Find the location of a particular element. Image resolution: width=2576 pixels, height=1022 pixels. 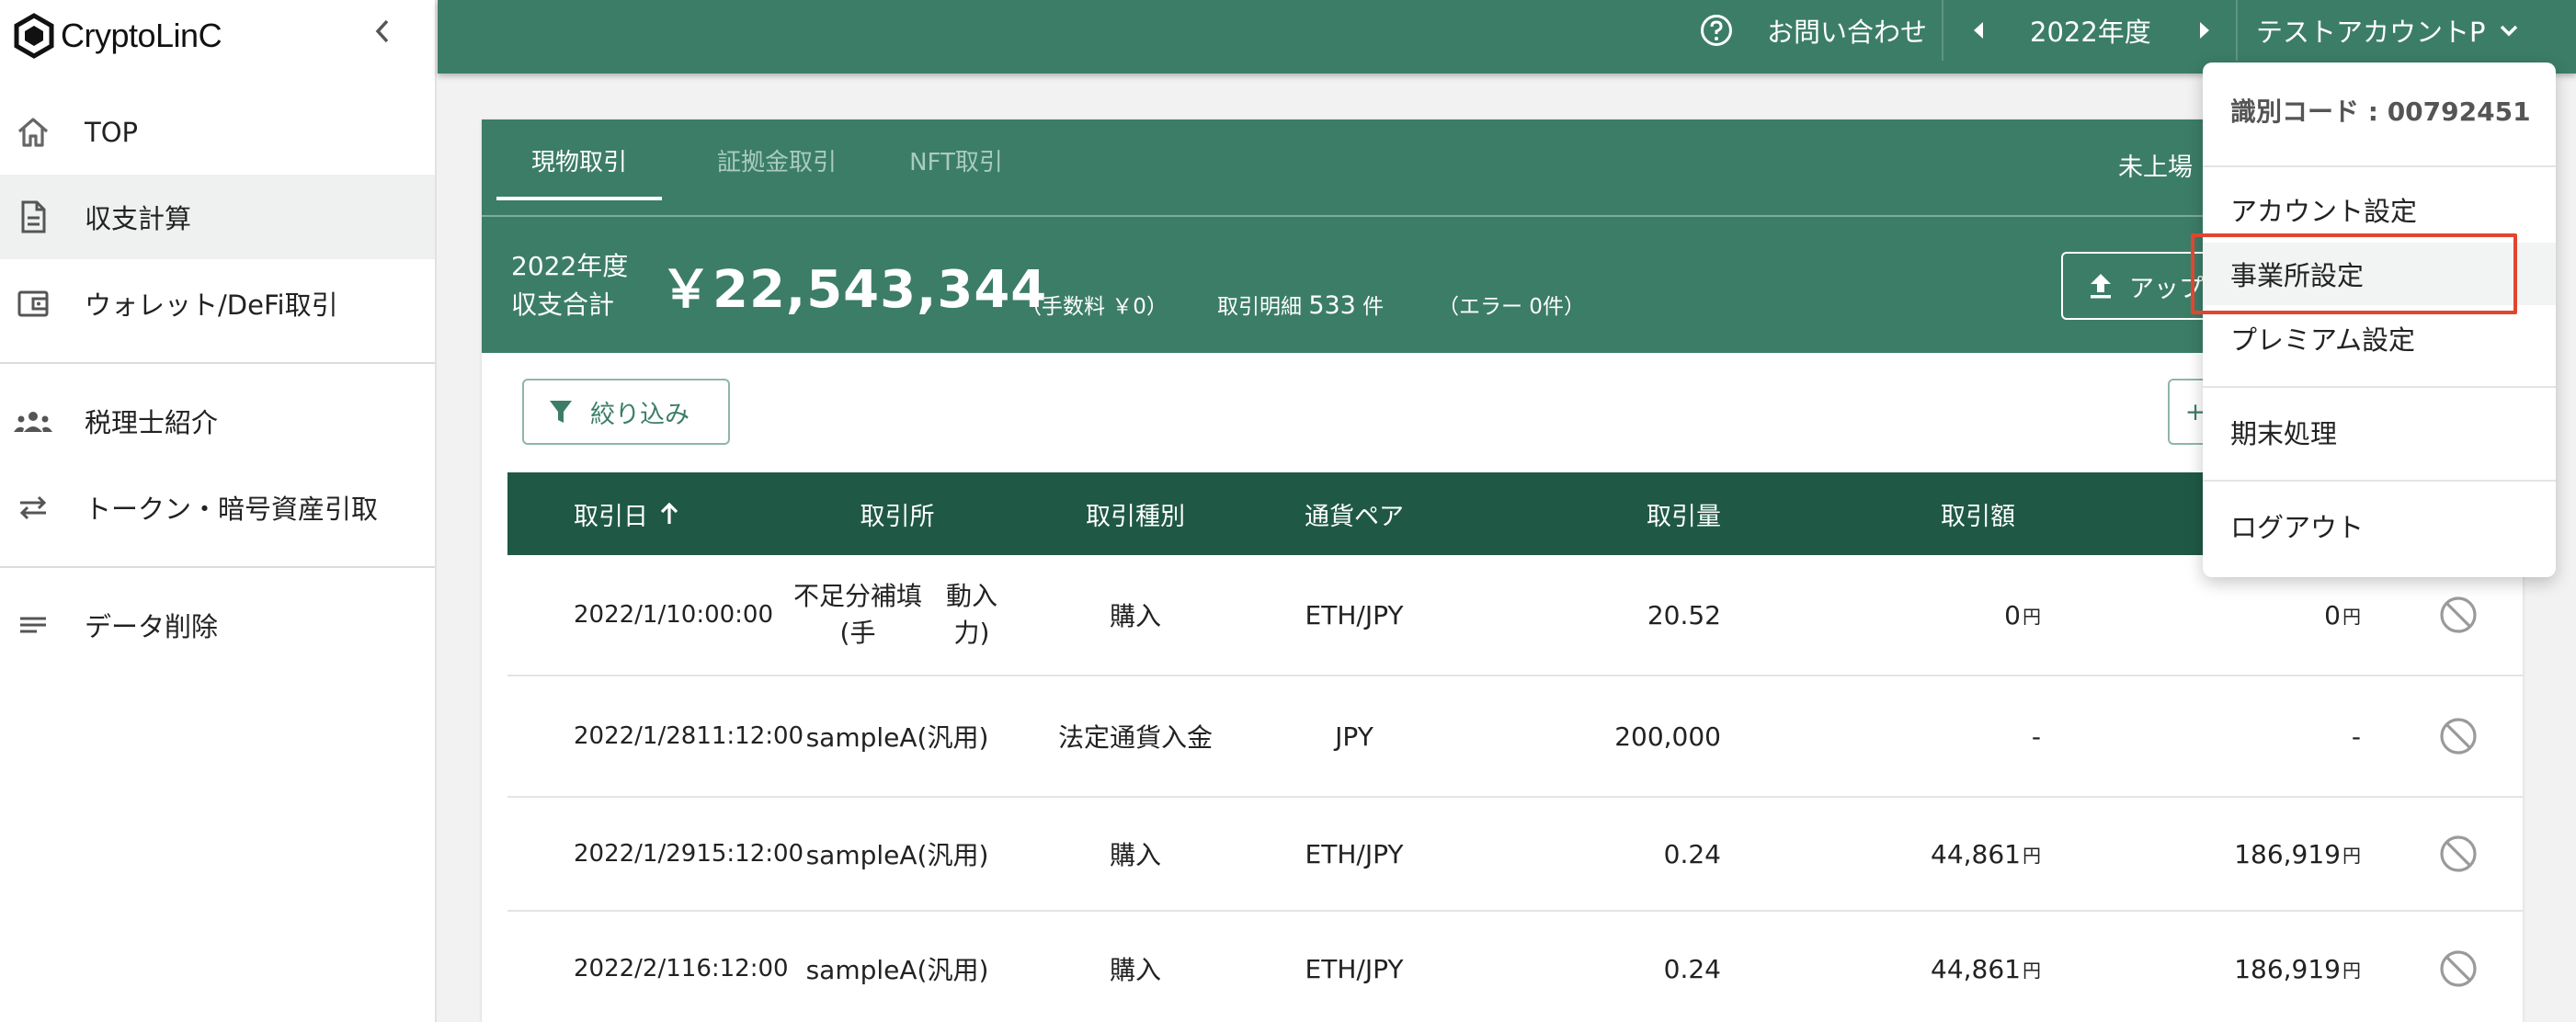

contact-link: お問い合わせ is located at coordinates (1847, 30).